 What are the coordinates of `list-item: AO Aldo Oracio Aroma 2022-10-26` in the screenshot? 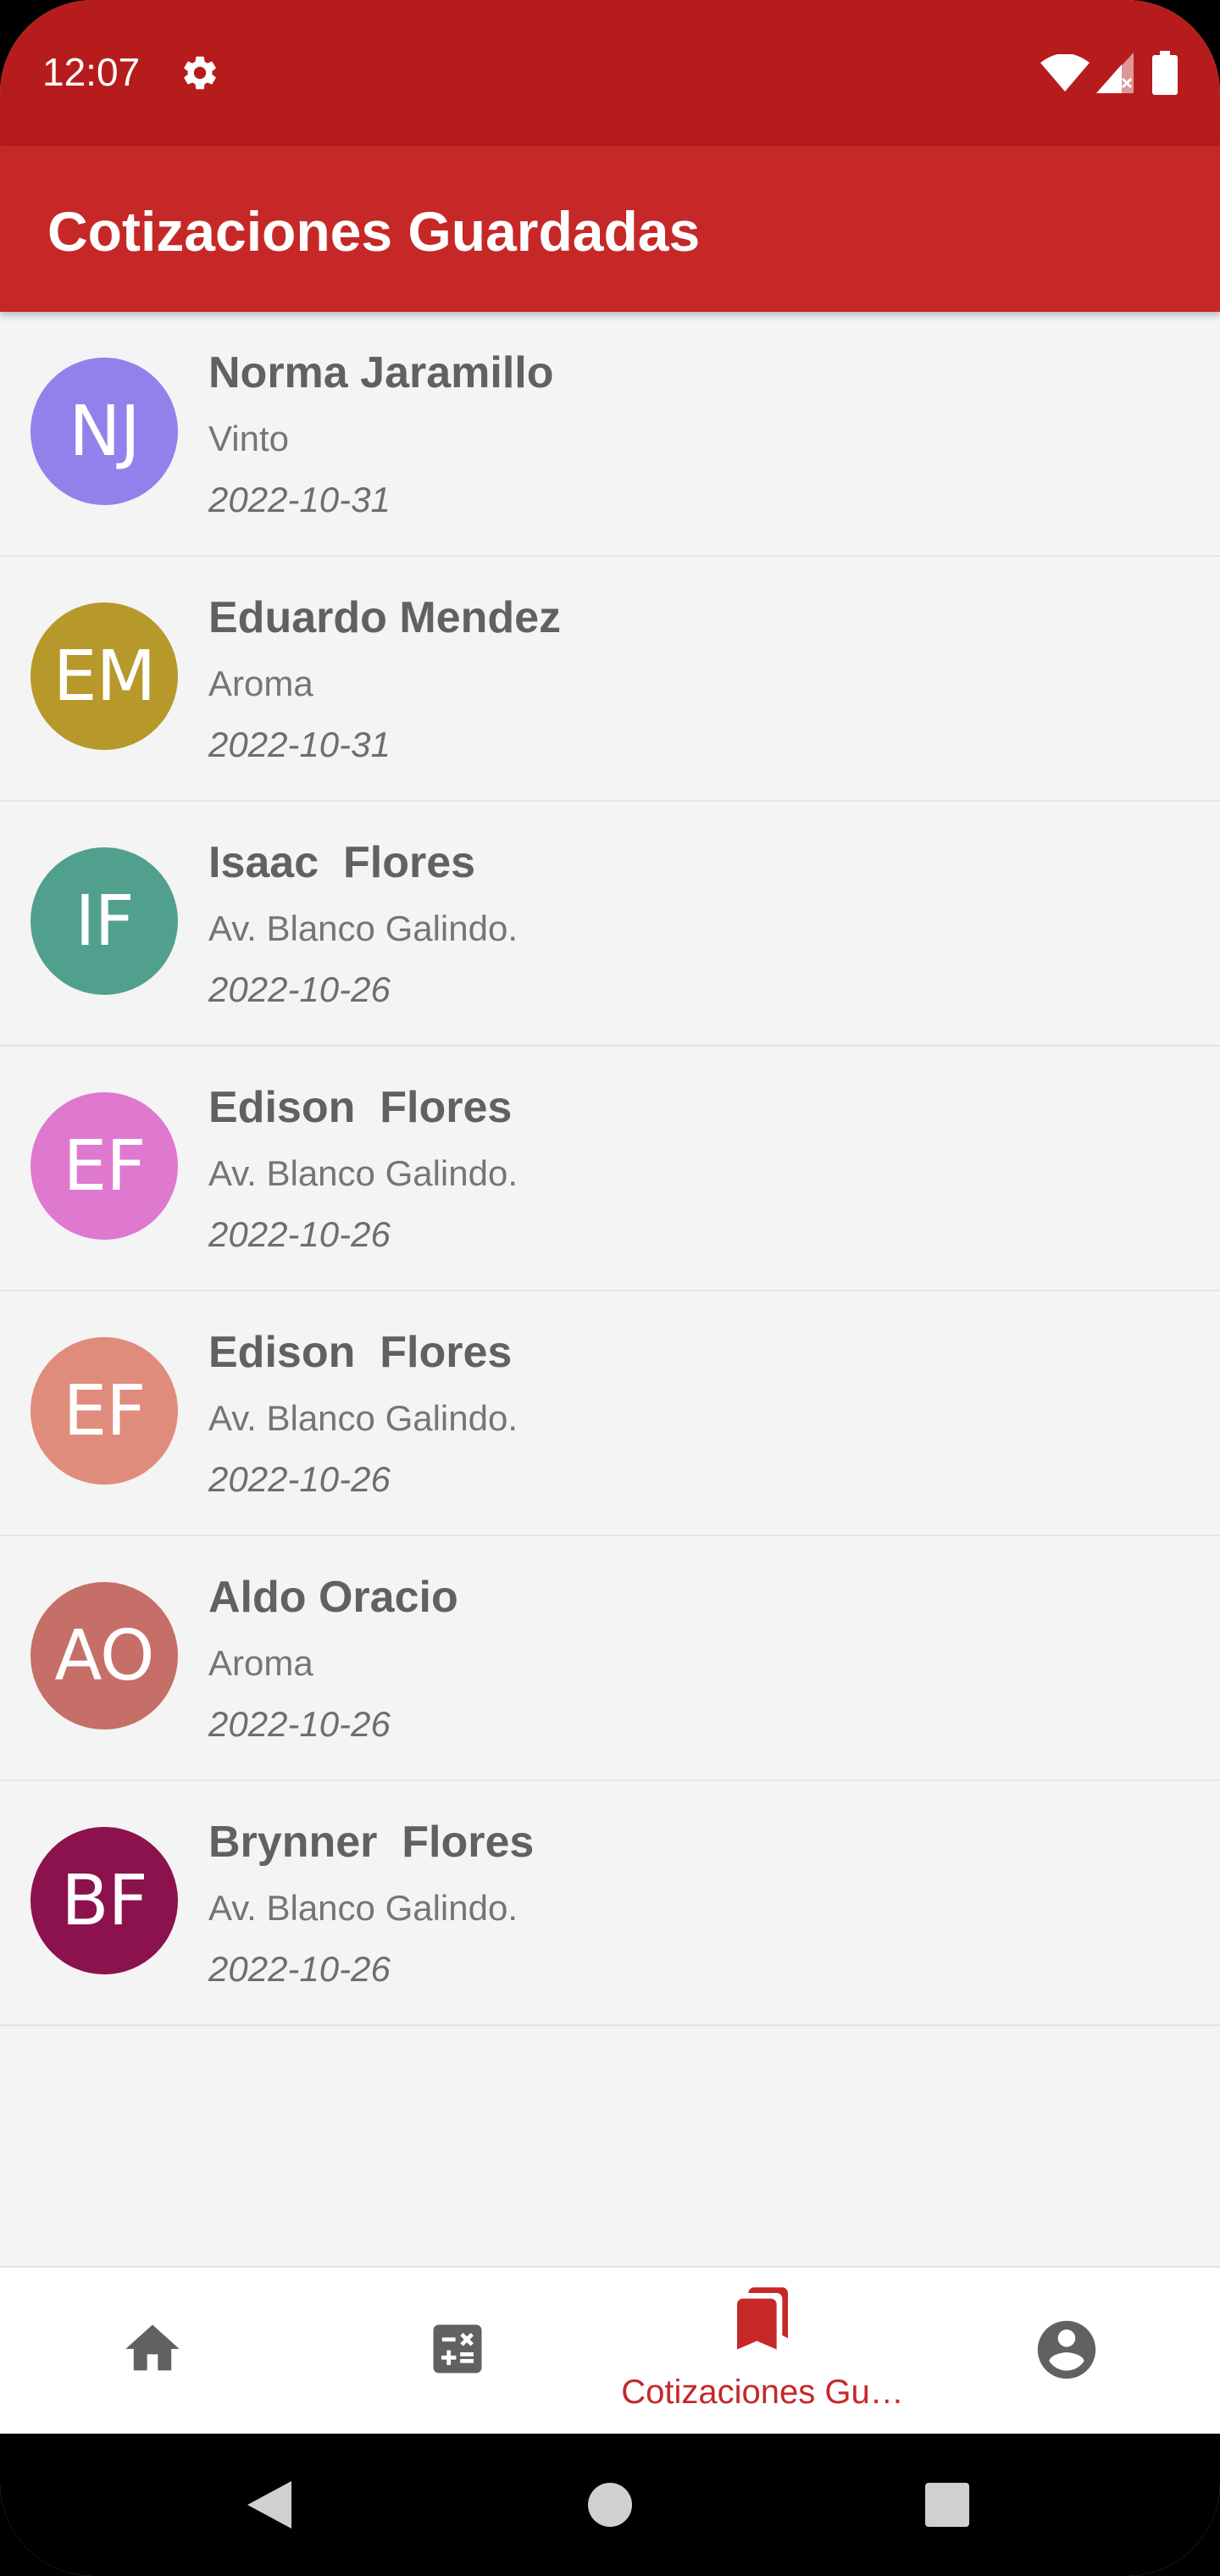 It's located at (610, 1658).